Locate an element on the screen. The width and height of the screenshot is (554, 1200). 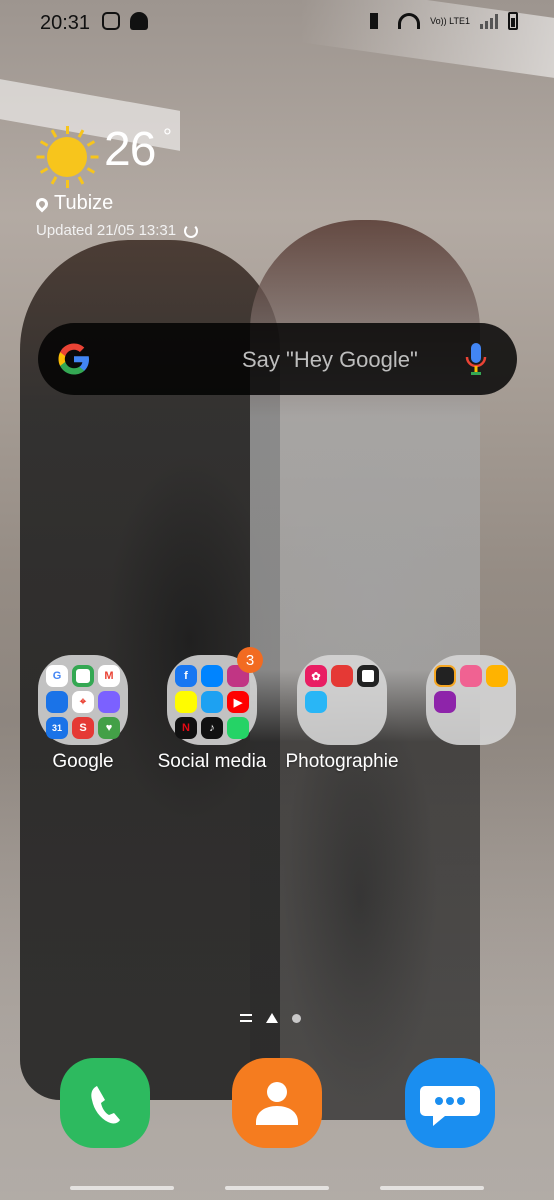
status-time: 20:31 is located at coordinates (65, 23).